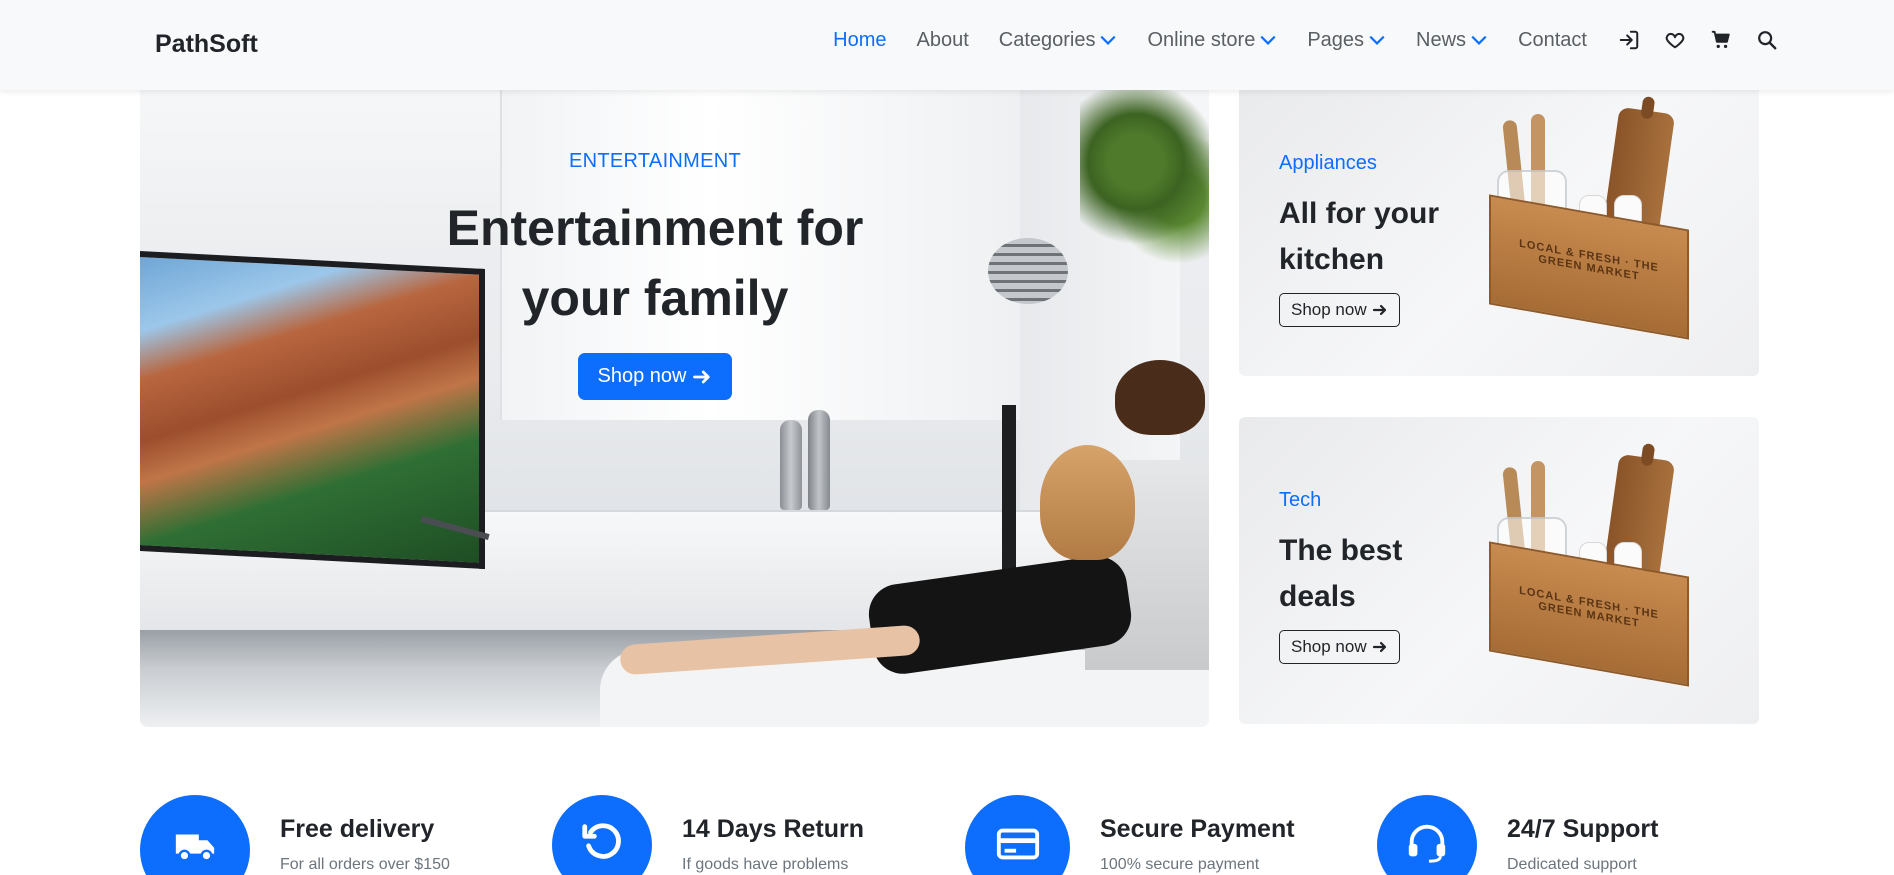 The height and width of the screenshot is (875, 1894). What do you see at coordinates (206, 44) in the screenshot?
I see `brand-logo: PathSoft` at bounding box center [206, 44].